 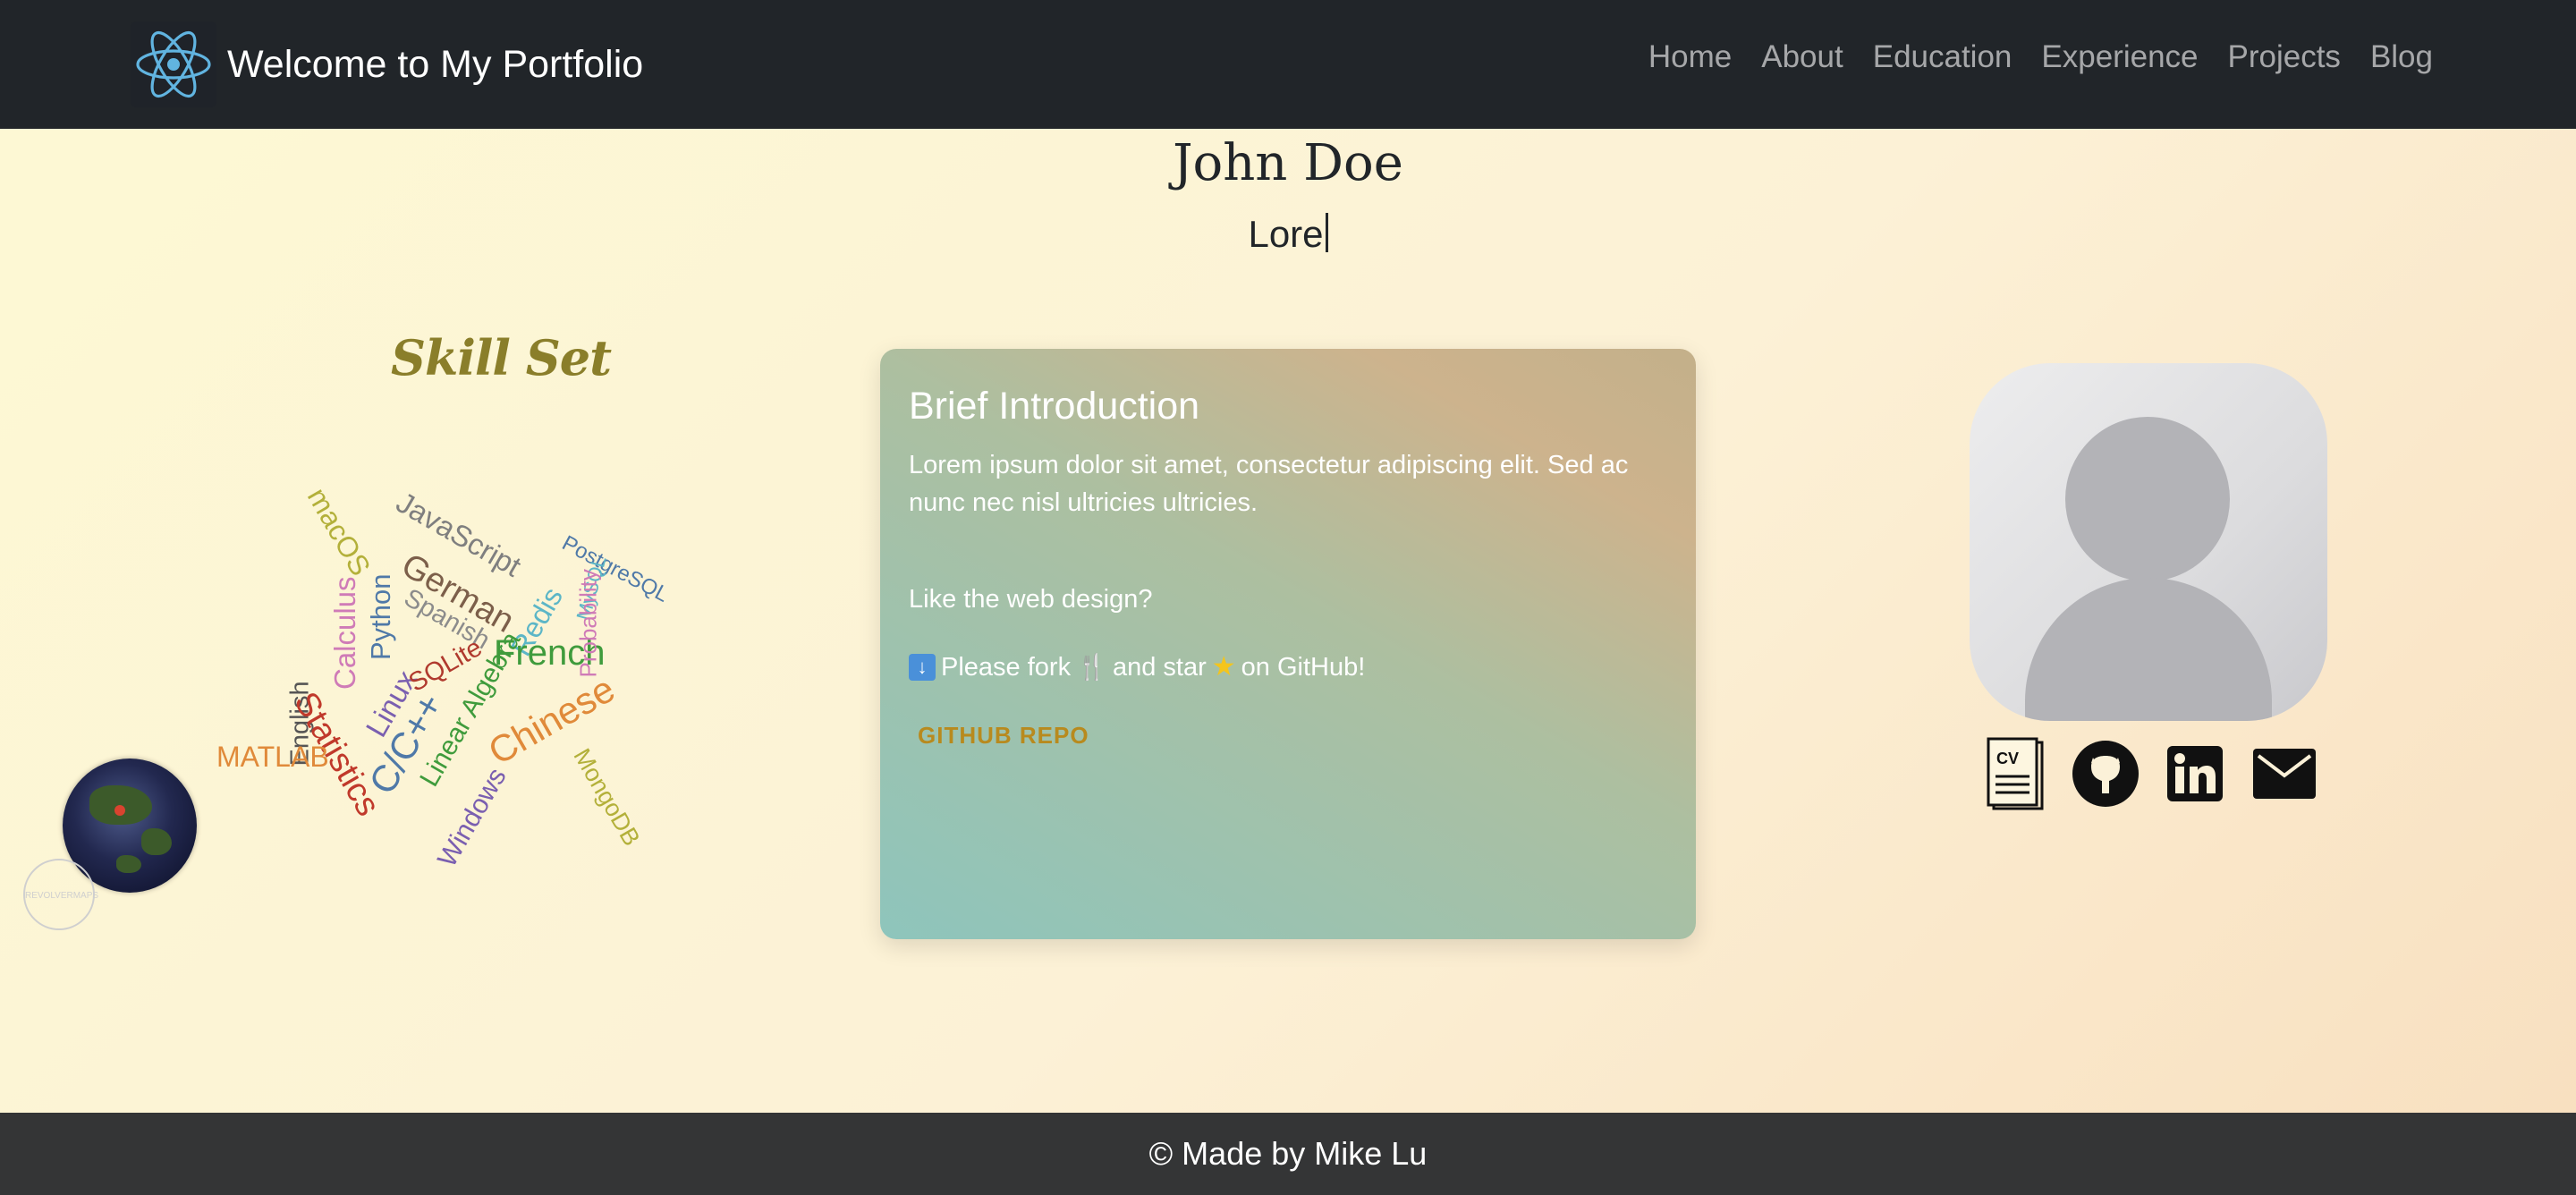 What do you see at coordinates (2106, 773) in the screenshot?
I see `github-icon` at bounding box center [2106, 773].